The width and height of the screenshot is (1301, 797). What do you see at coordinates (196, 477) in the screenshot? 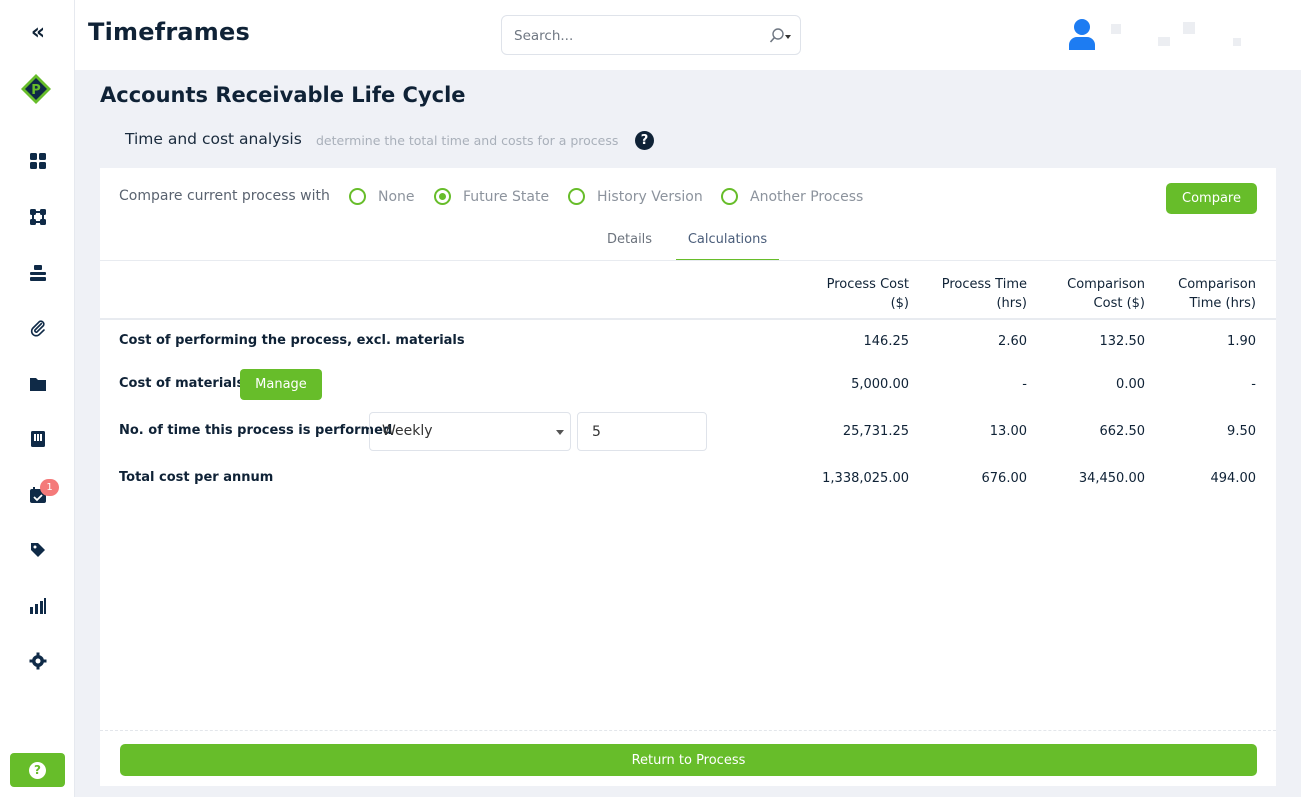
I see `row-label-total-cost: Total cost per annum` at bounding box center [196, 477].